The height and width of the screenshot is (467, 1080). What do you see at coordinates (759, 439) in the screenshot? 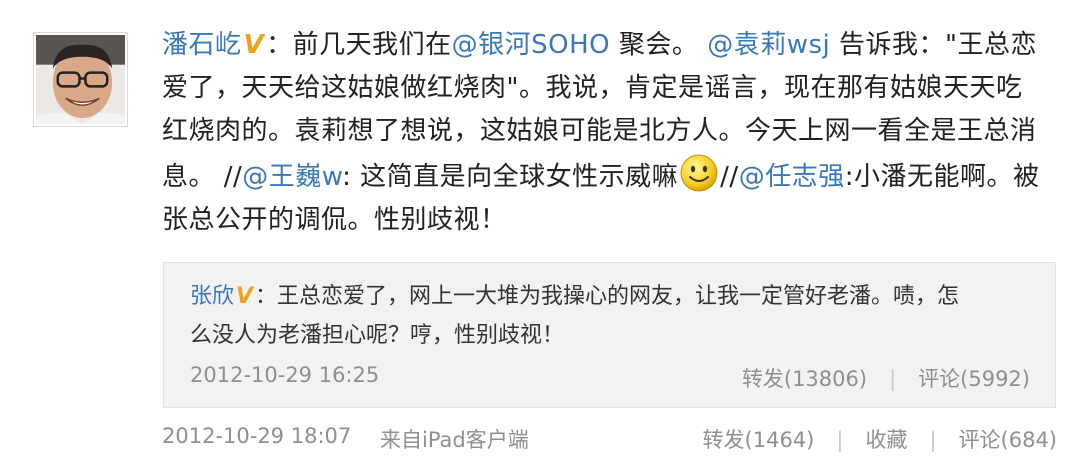
I see `forward-button: 转发(1464)` at bounding box center [759, 439].